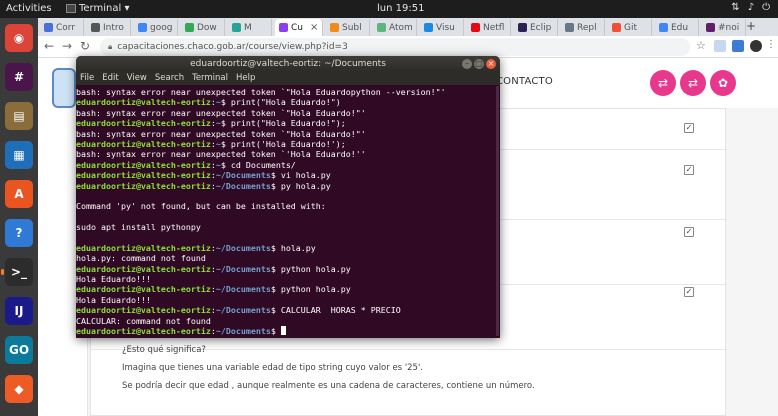 The height and width of the screenshot is (416, 778). I want to click on terminal-menu-item: Search, so click(169, 78).